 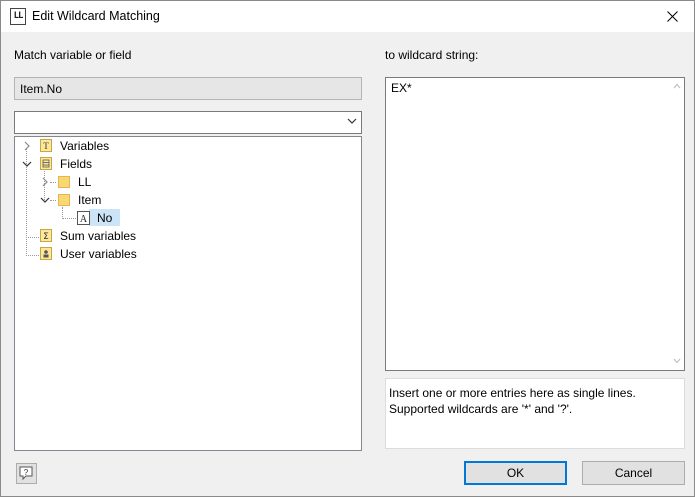 I want to click on tree-item-sum-variables: Σ Sum variables, so click(x=91, y=236).